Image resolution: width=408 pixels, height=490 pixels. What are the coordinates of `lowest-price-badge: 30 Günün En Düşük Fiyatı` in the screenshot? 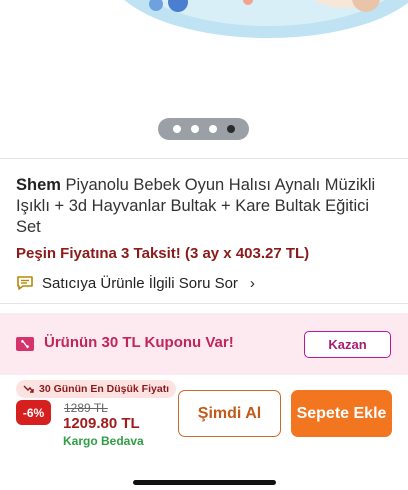 It's located at (96, 389).